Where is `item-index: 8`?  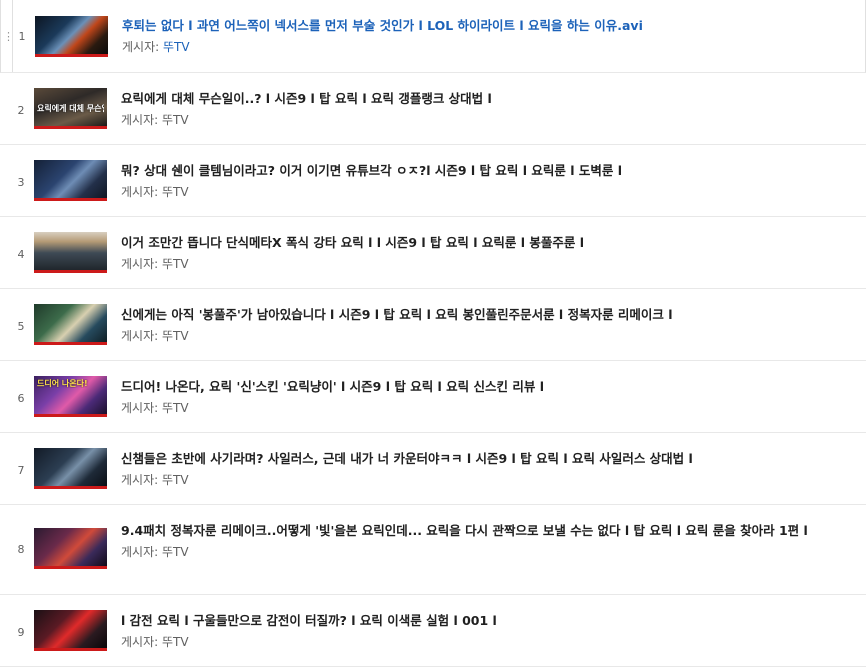
item-index: 8 is located at coordinates (21, 549).